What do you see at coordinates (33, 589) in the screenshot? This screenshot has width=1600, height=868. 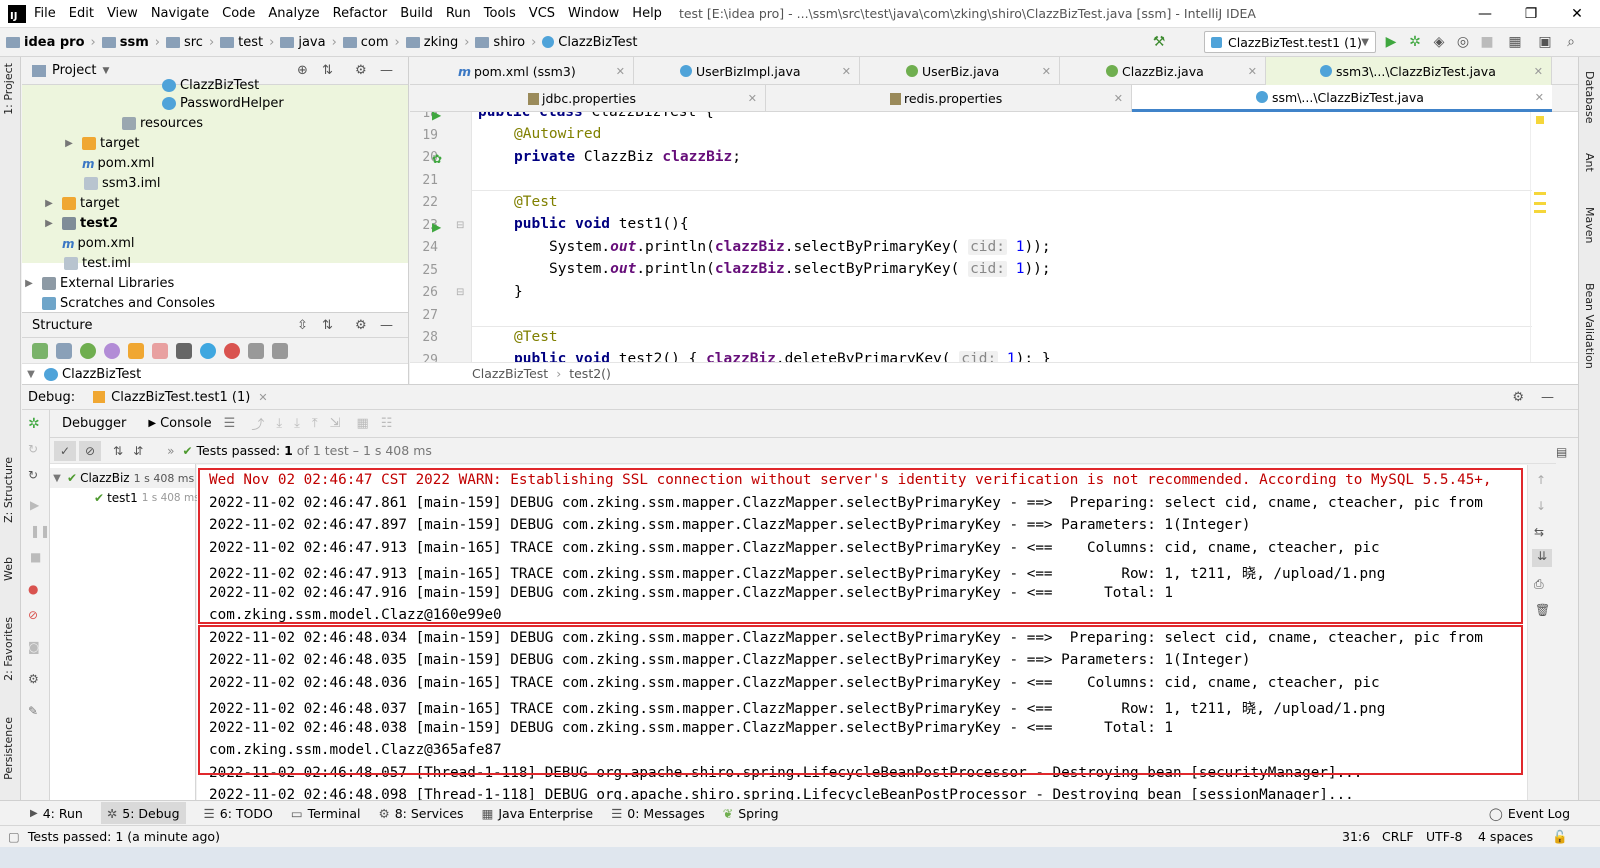 I see `view-breakpoints-icon: ●` at bounding box center [33, 589].